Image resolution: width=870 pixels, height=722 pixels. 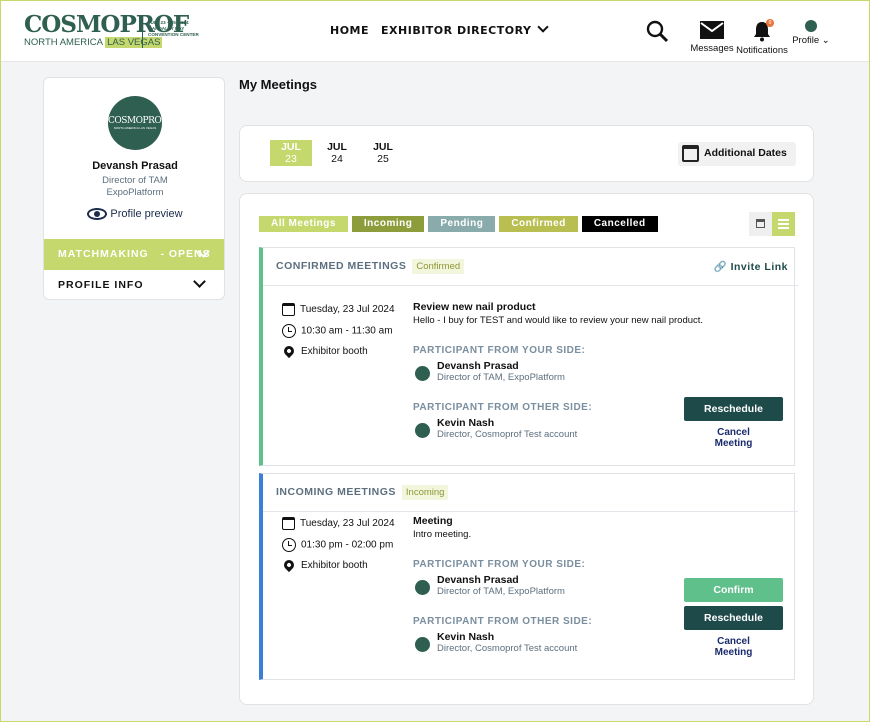 I want to click on notifications-button: 0 Notifications, so click(x=762, y=37).